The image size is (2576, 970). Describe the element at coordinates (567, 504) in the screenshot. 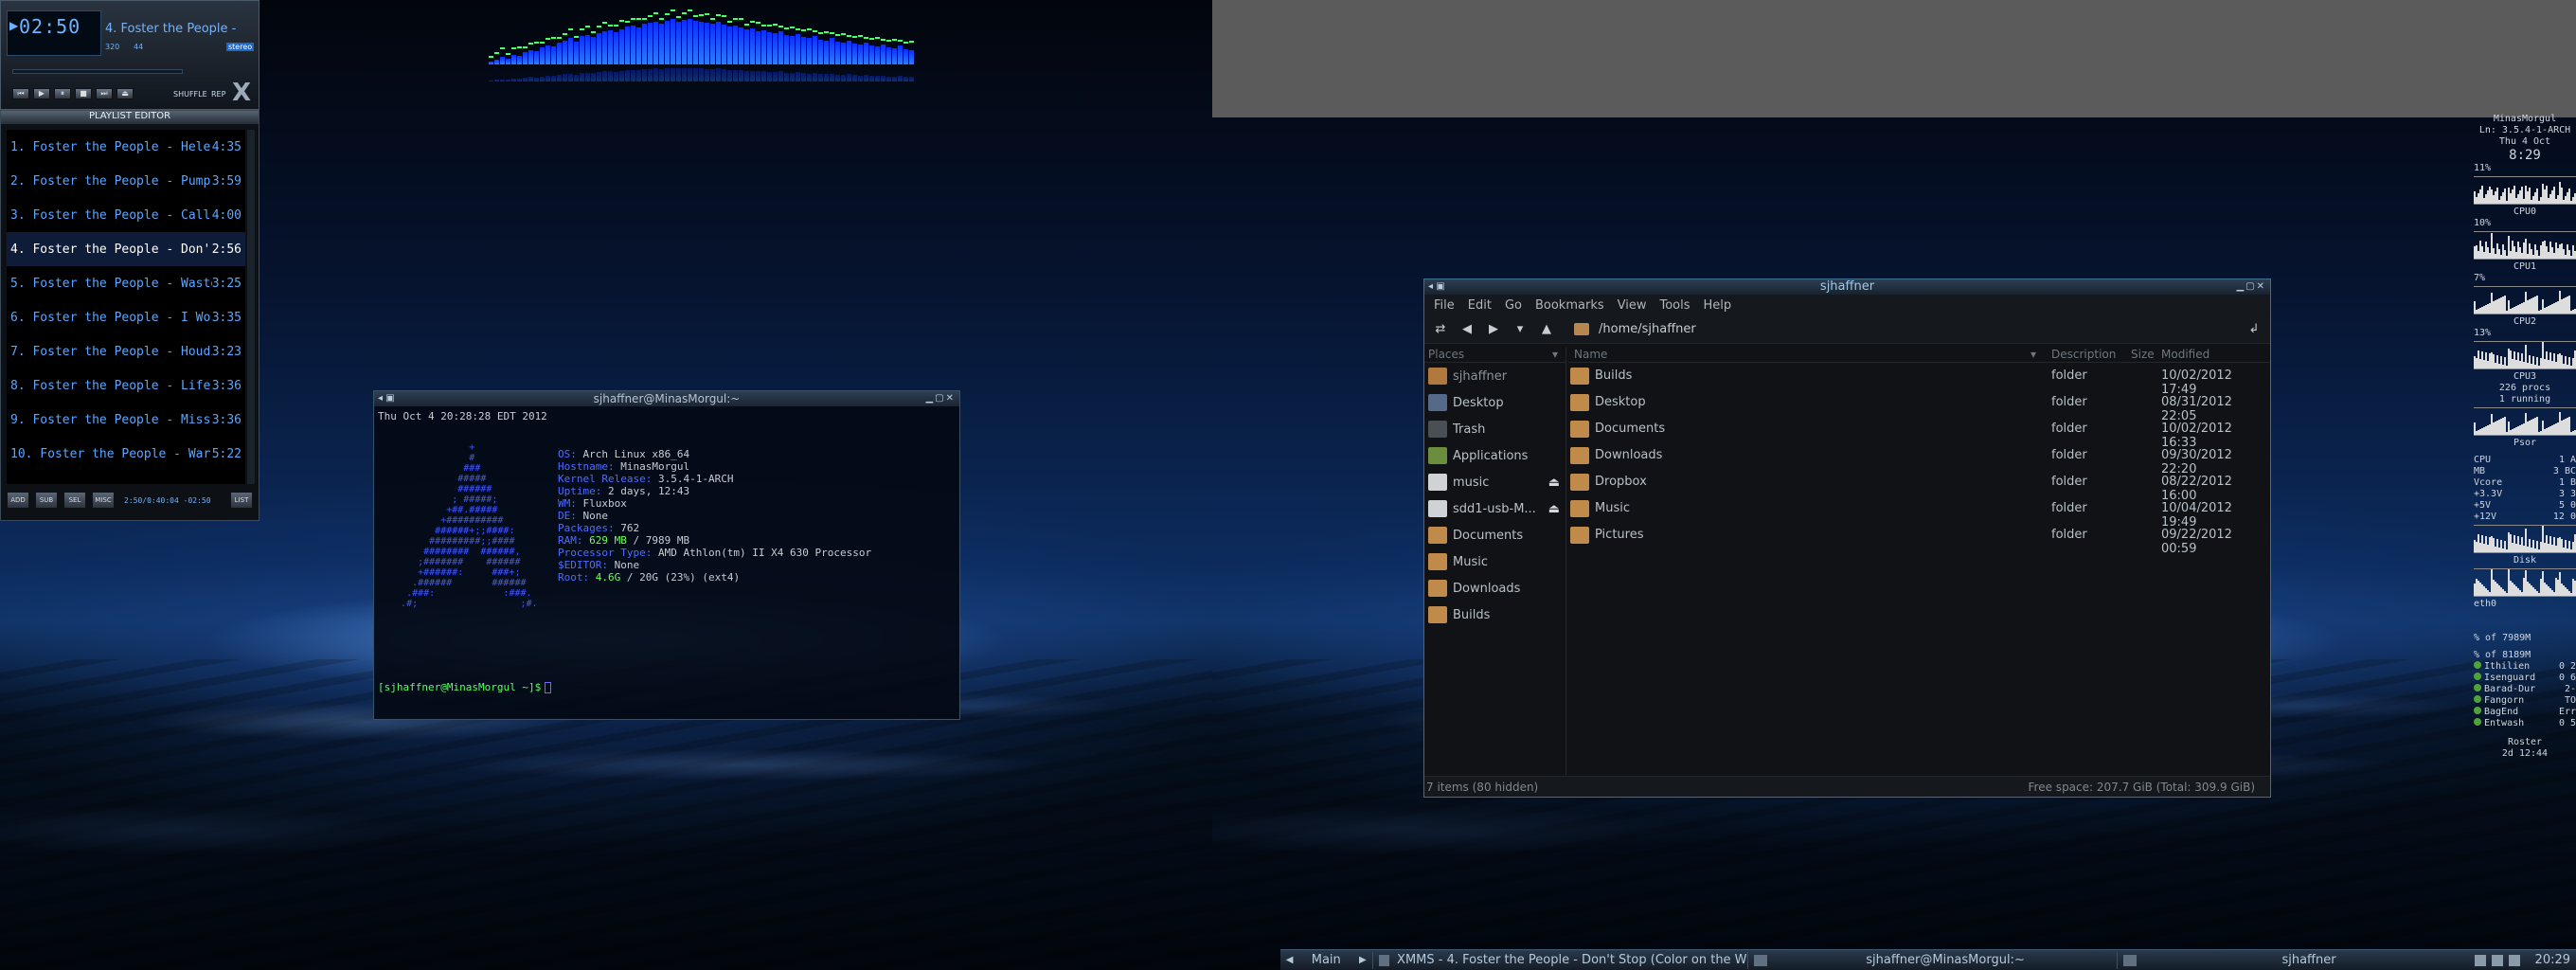

I see `sysinfo-key: WM:` at that location.